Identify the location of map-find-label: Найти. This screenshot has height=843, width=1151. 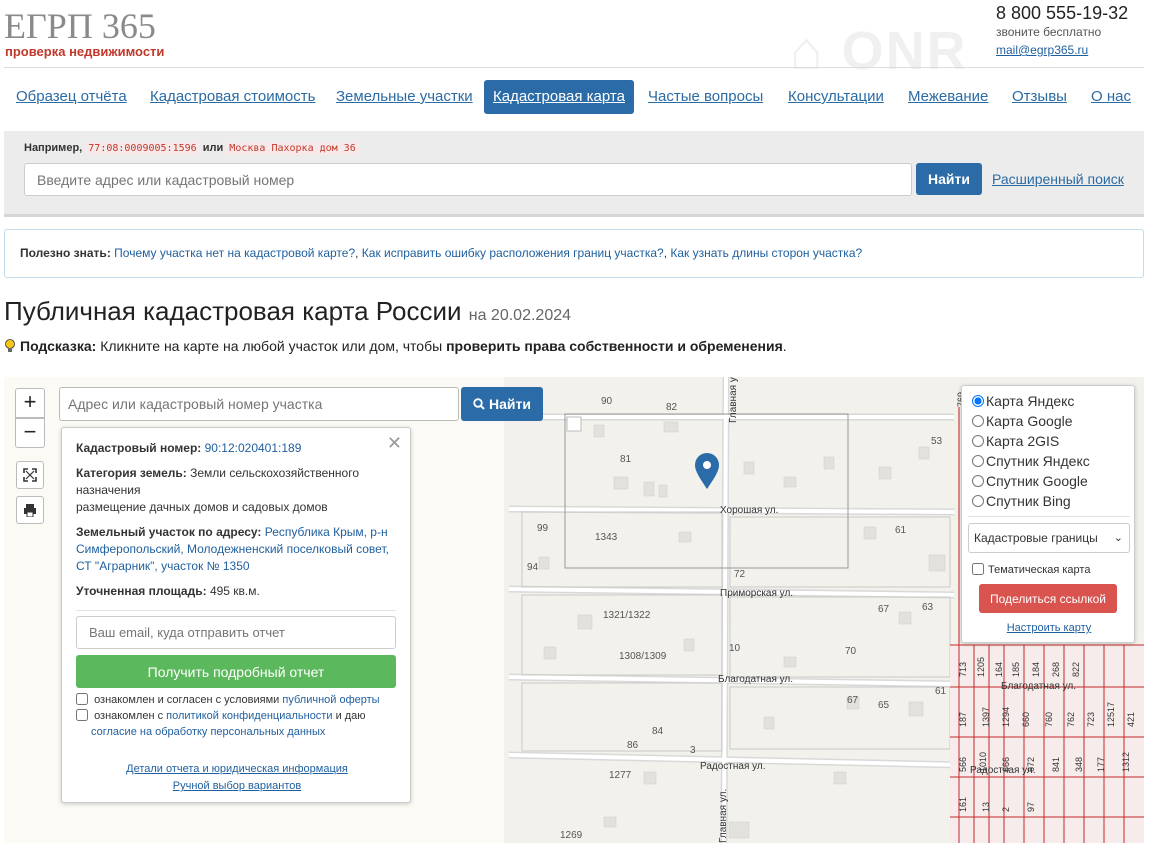
(509, 404).